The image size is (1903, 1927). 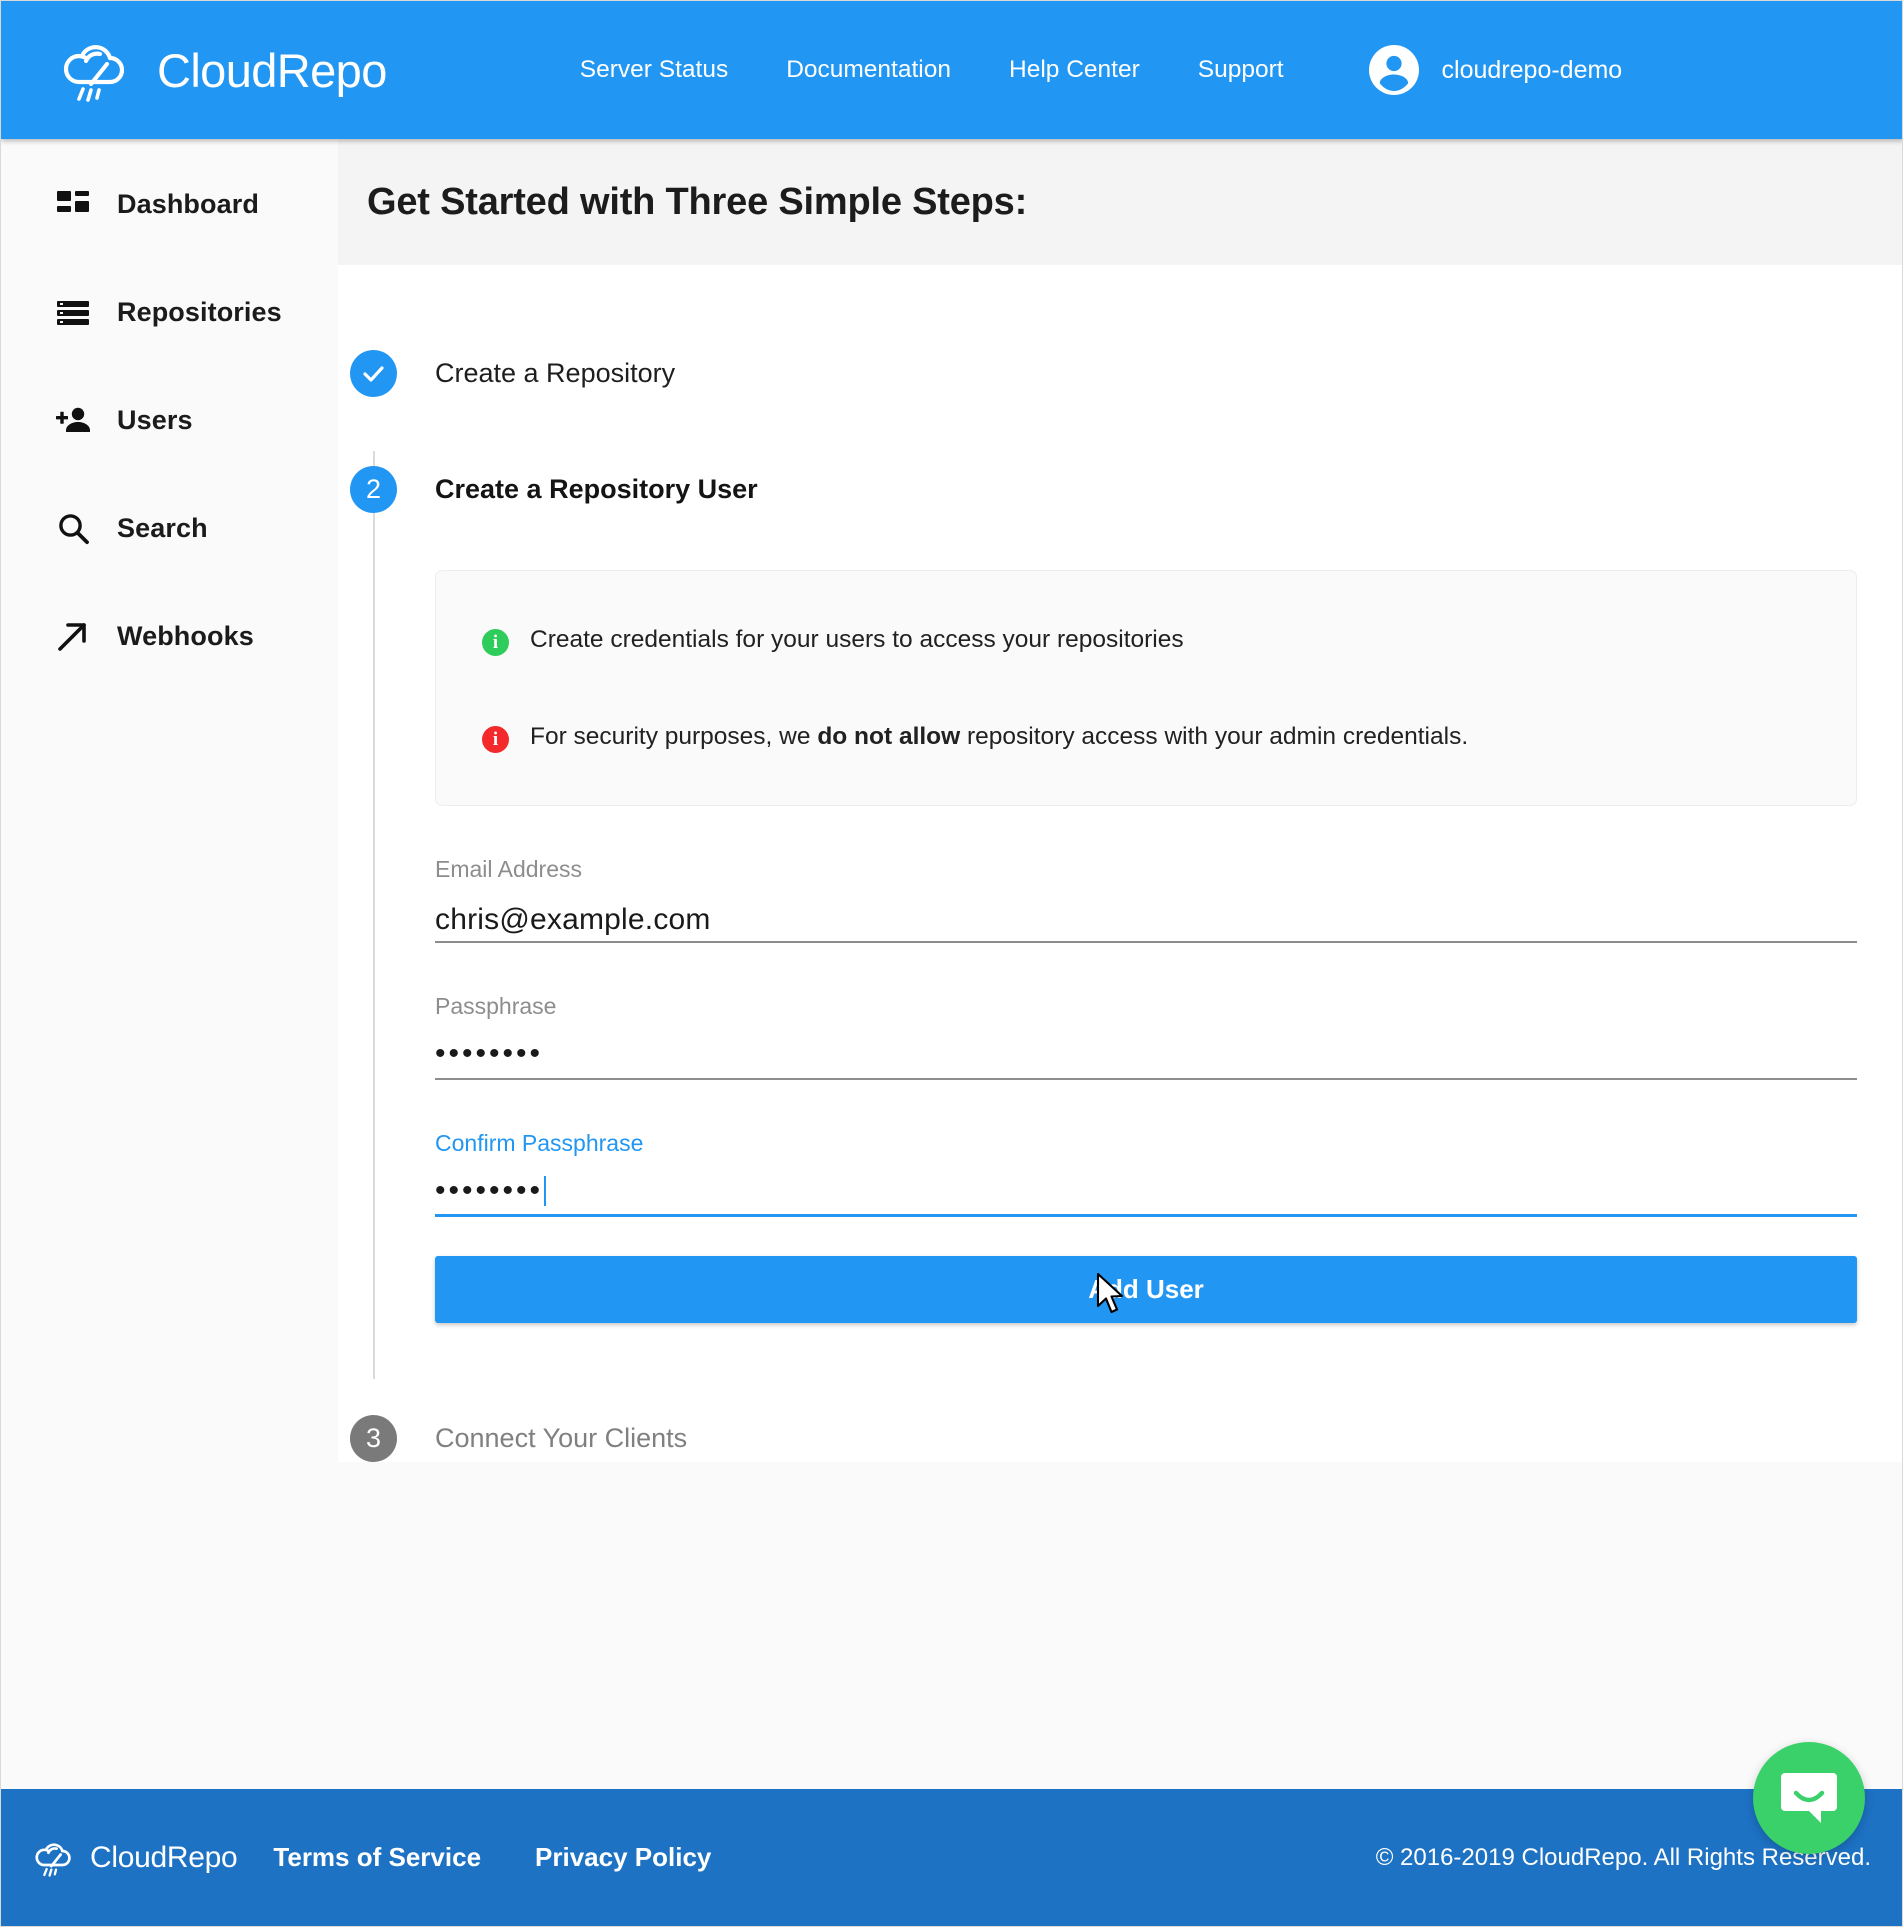 I want to click on nav-documentation: Documentation, so click(x=868, y=70).